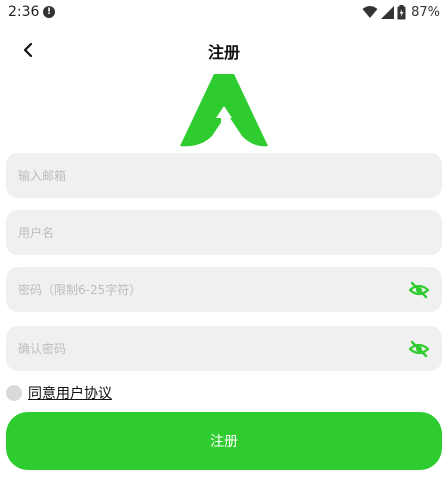  Describe the element at coordinates (208, 289) in the screenshot. I see `password-input` at that location.